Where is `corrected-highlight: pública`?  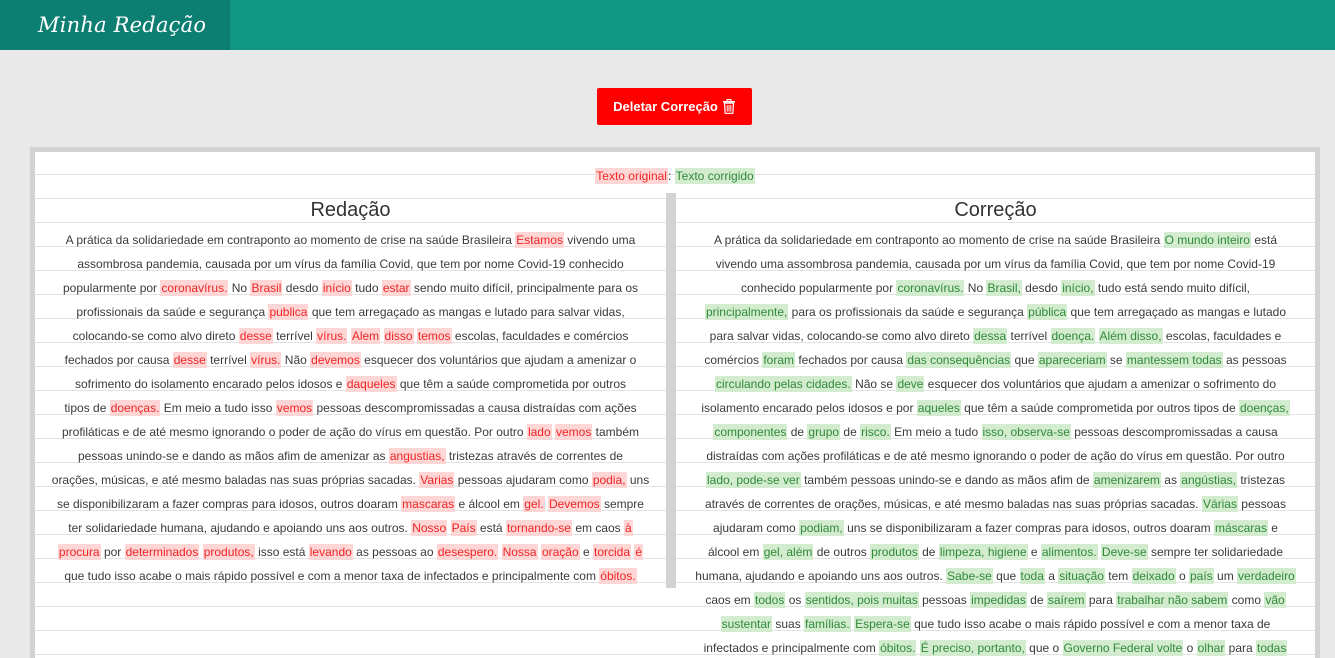 corrected-highlight: pública is located at coordinates (1047, 312).